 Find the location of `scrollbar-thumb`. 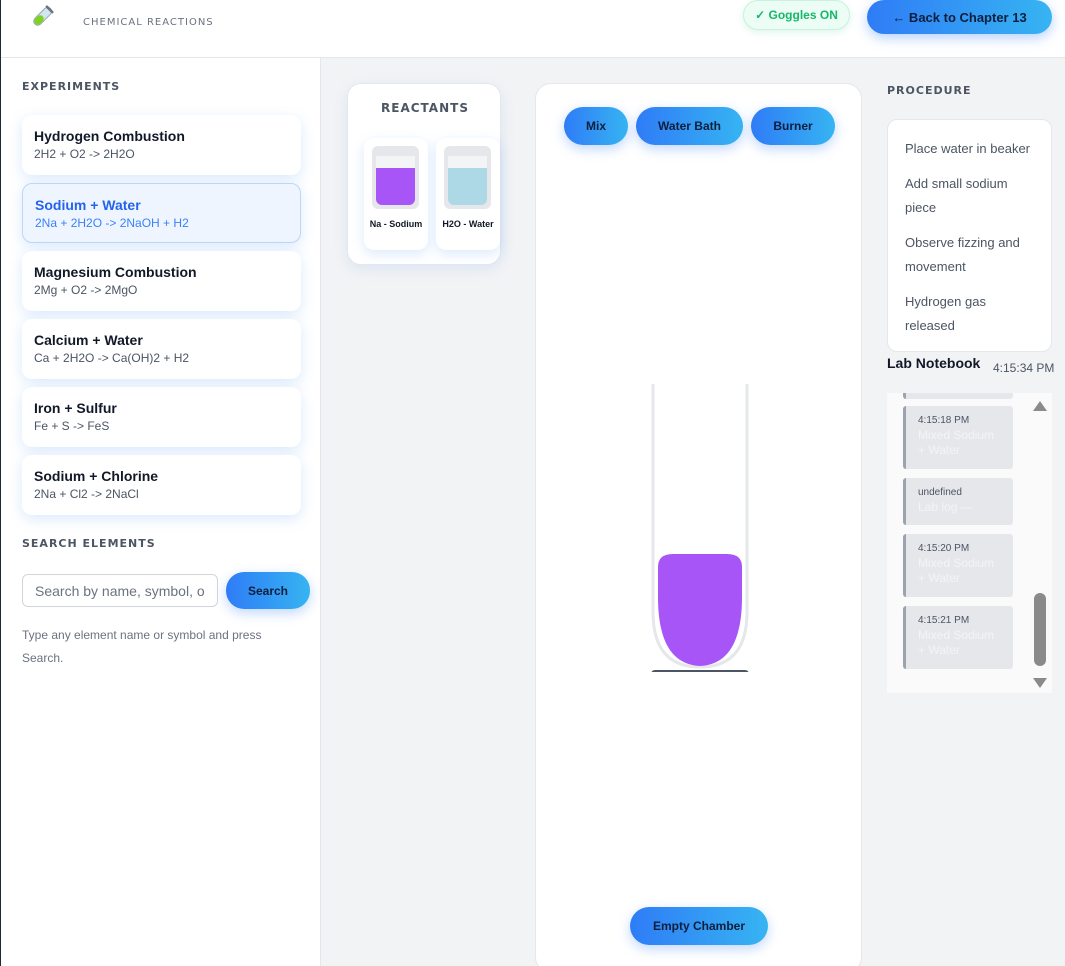

scrollbar-thumb is located at coordinates (1040, 629).